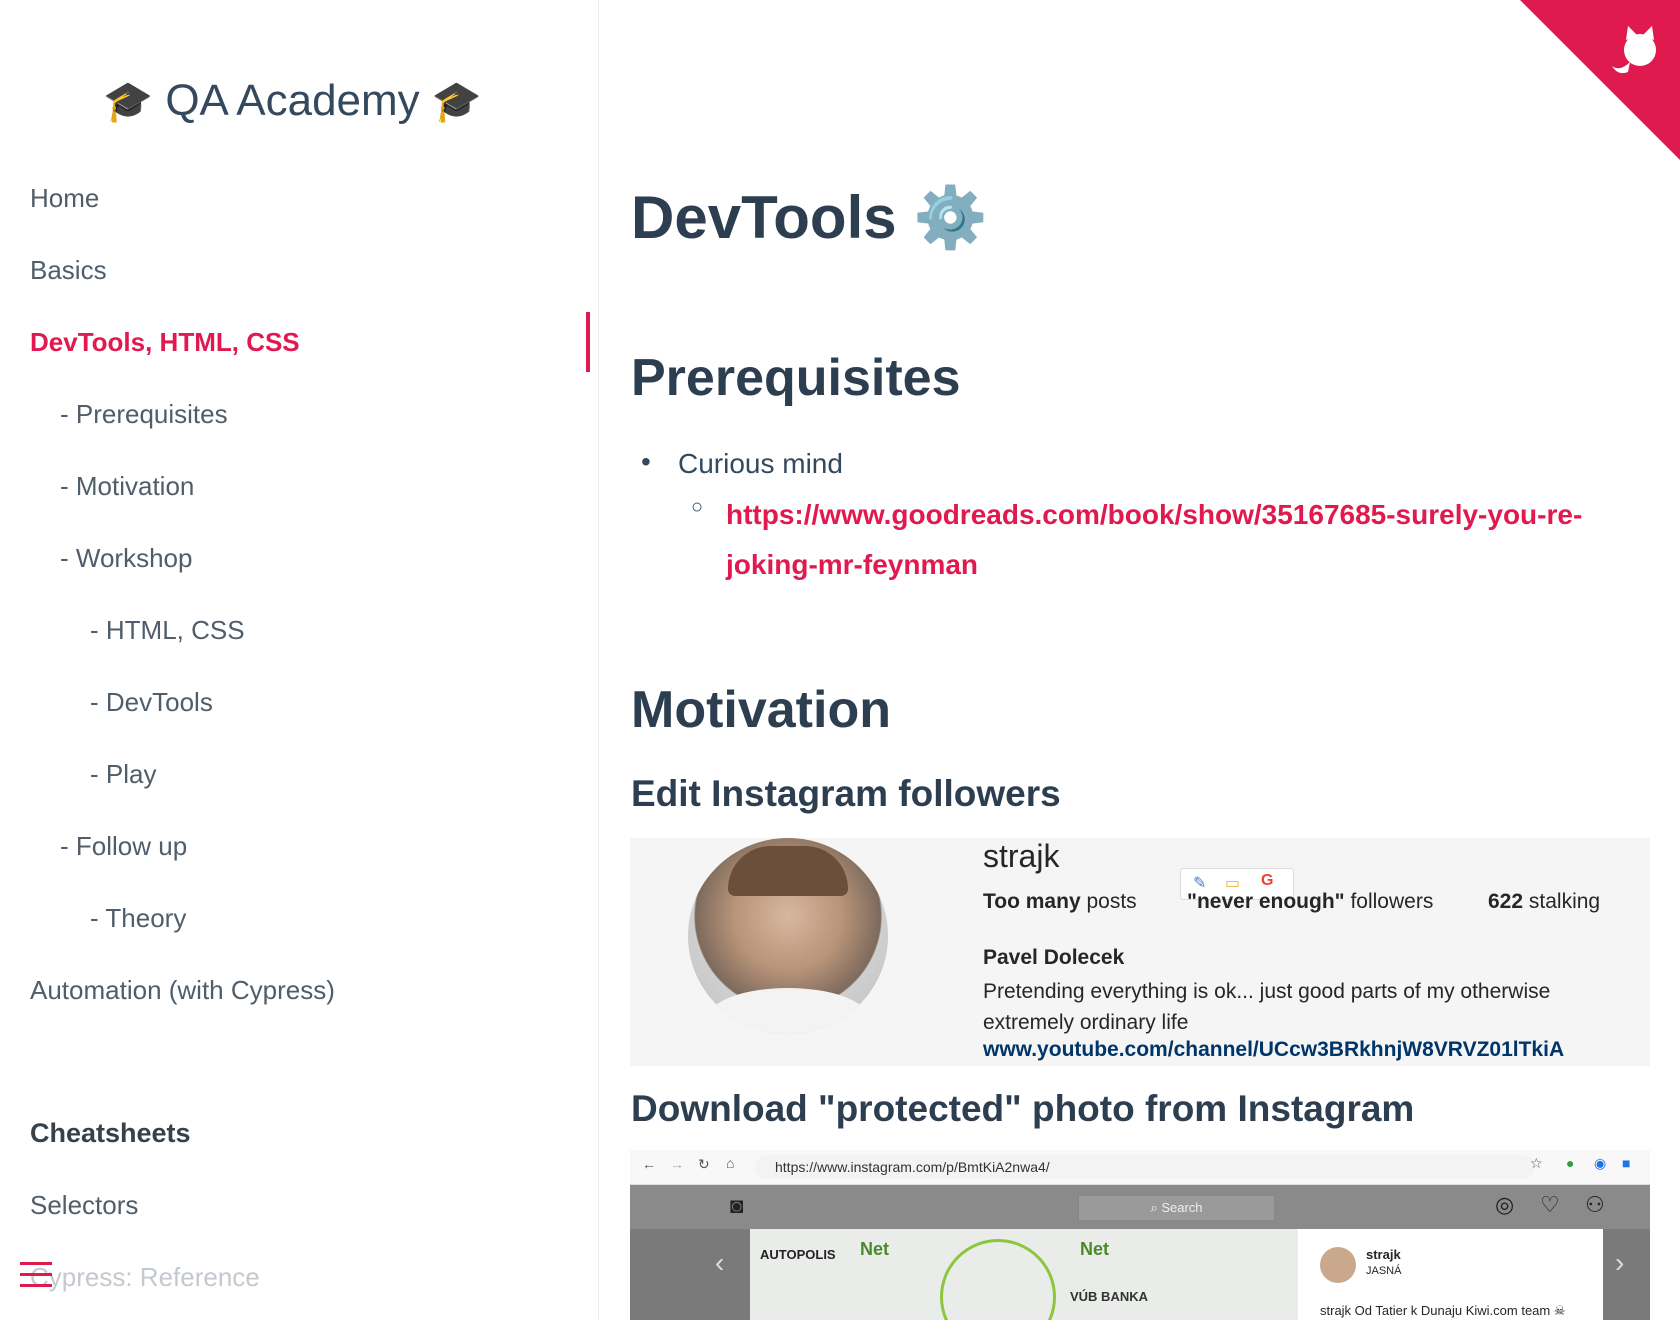 This screenshot has height=1320, width=1680. I want to click on previous-arrow-icon: ‹, so click(720, 1262).